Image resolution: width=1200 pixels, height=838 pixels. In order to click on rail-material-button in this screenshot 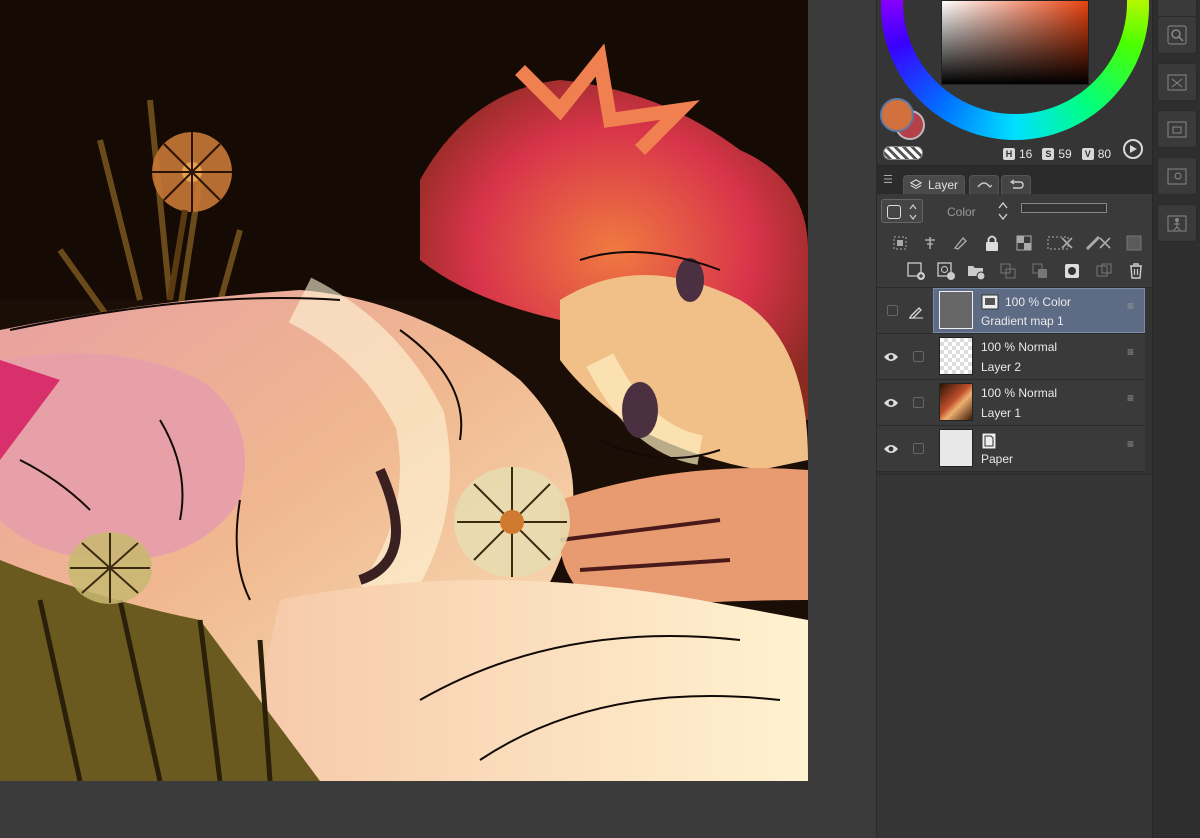, I will do `click(1177, 82)`.